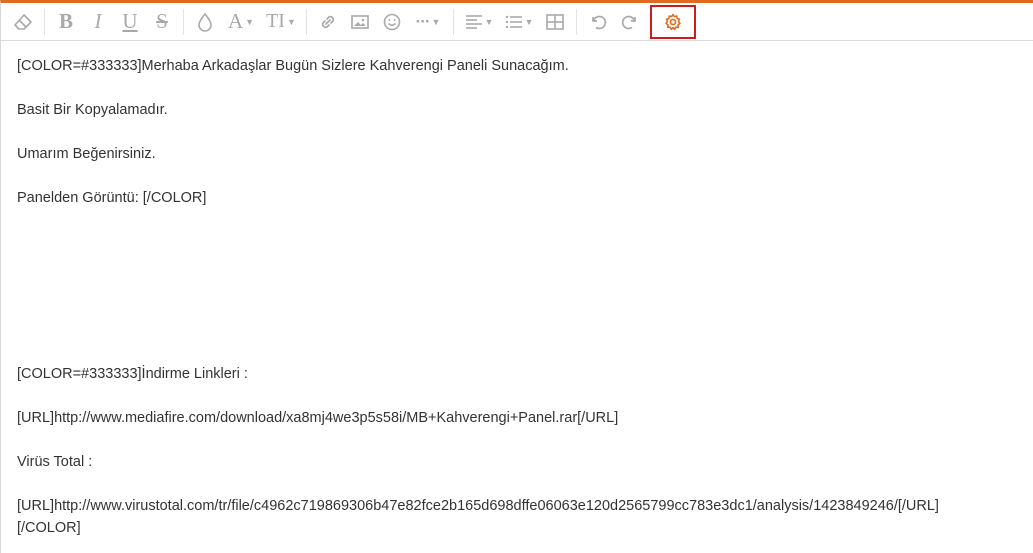 This screenshot has width=1033, height=553. Describe the element at coordinates (98, 22) in the screenshot. I see `italic-button: I` at that location.